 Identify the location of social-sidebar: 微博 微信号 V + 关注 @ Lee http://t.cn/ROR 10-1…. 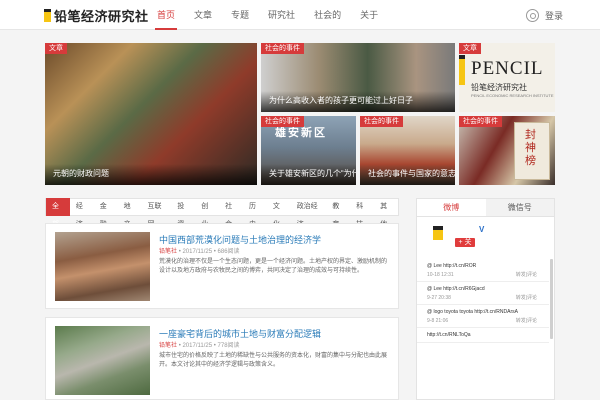
(485, 299).